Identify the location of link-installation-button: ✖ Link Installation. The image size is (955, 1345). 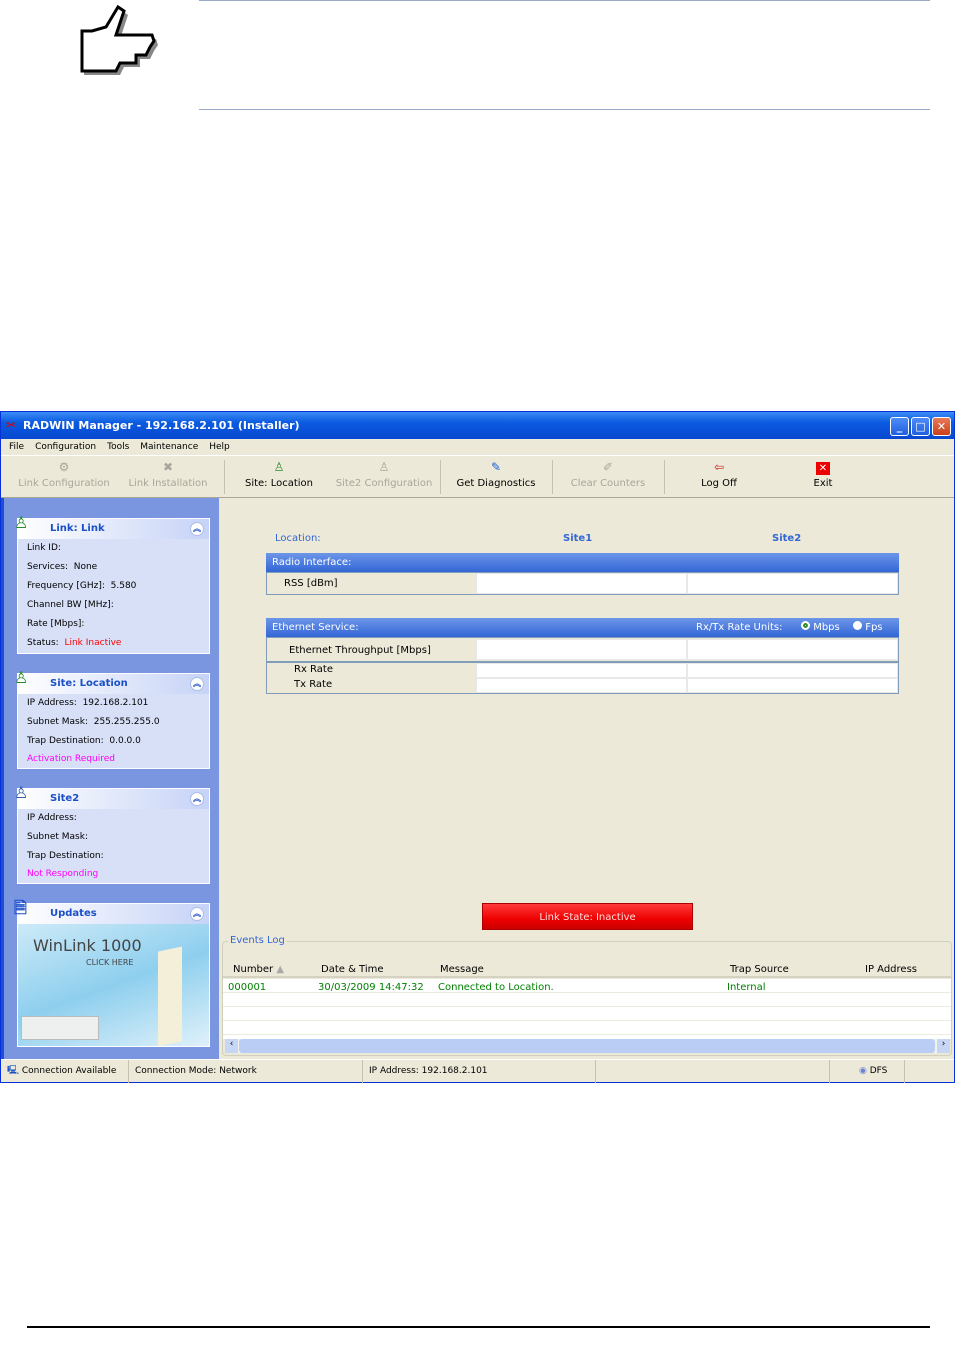
(168, 477).